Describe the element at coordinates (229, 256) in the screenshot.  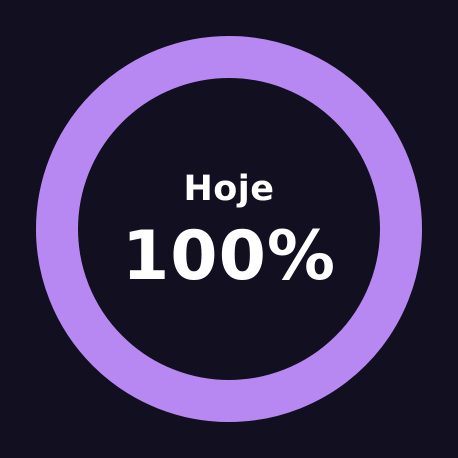
I see `progress-value: 100%` at that location.